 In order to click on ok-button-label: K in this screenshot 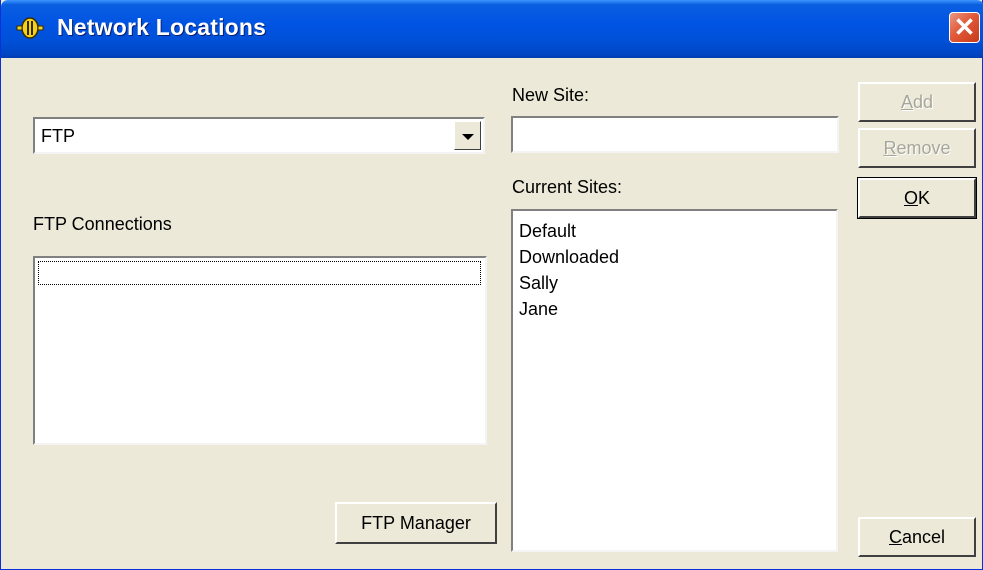, I will do `click(924, 198)`.